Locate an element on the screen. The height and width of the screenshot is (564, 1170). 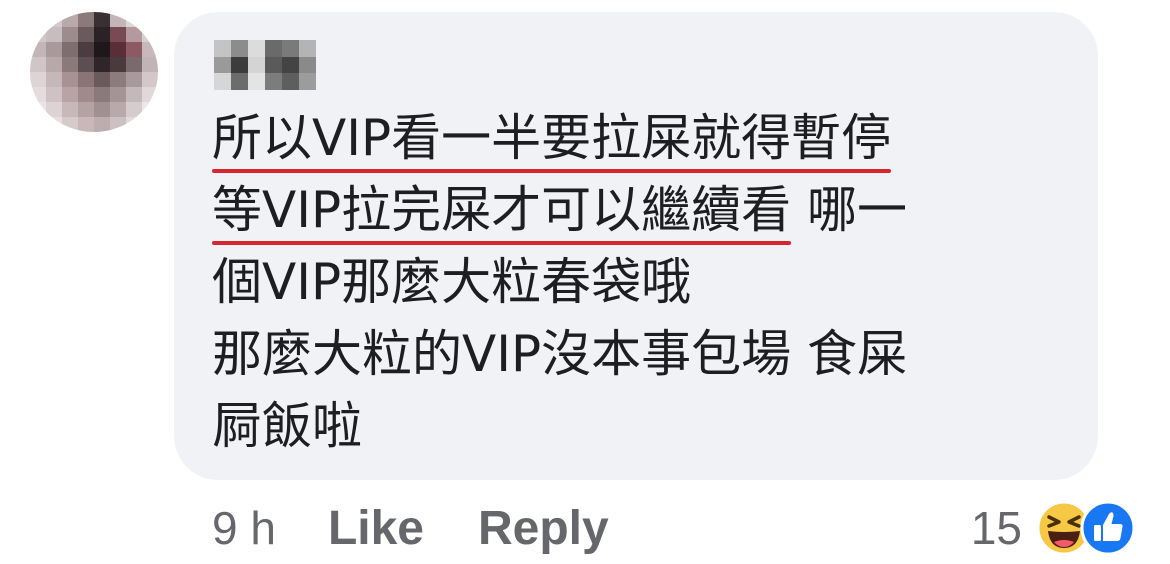
comment-text-segment: 個VIP那麼大粒春袋哦 is located at coordinates (452, 282).